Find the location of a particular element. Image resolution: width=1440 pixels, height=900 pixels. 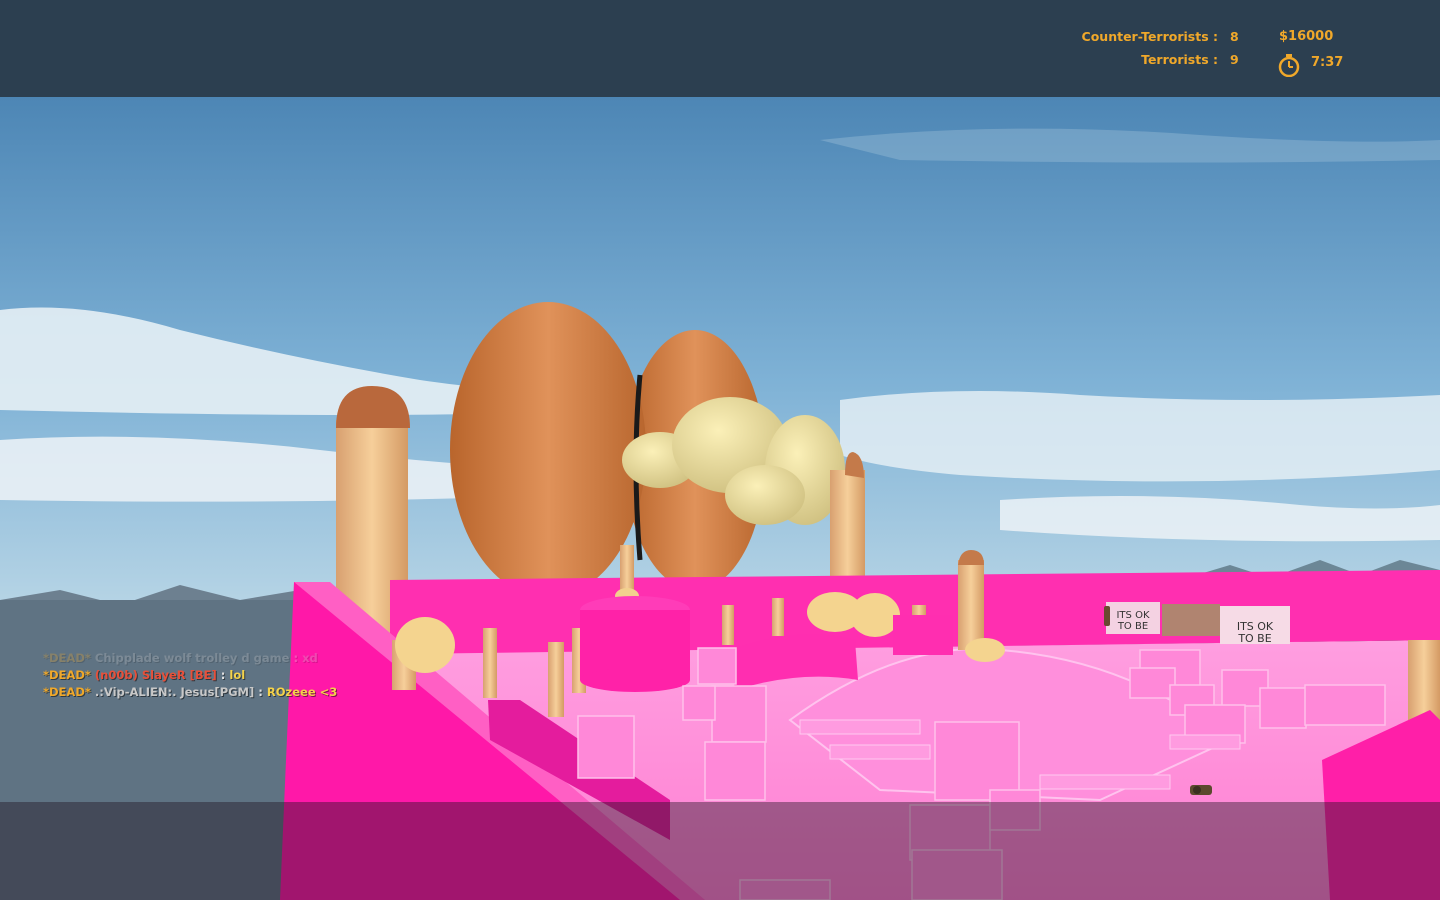

poster-photo is located at coordinates (1191, 620).